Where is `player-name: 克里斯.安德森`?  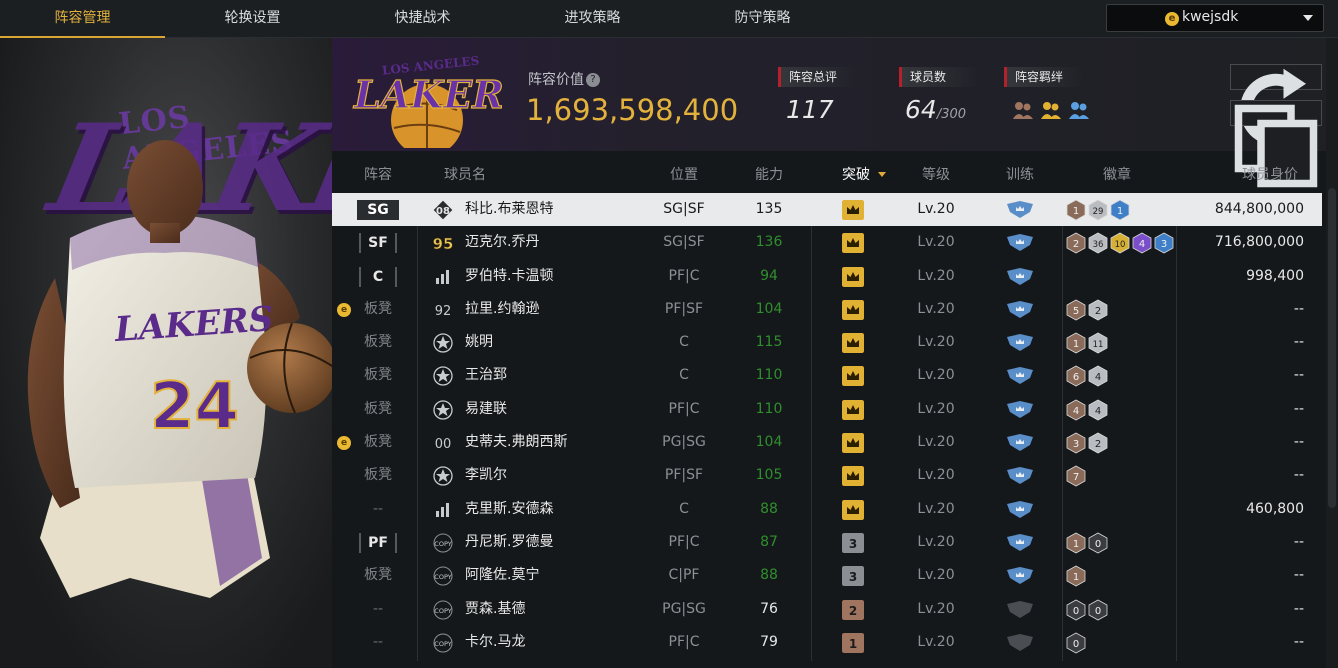 player-name: 克里斯.安德森 is located at coordinates (560, 509).